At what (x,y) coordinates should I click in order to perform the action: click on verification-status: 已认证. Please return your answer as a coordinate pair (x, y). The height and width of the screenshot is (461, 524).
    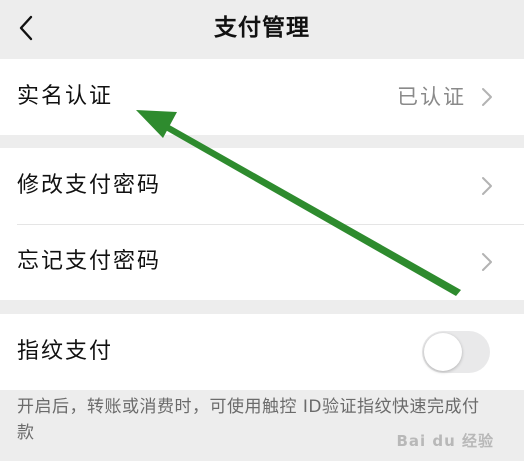
    Looking at the image, I should click on (431, 97).